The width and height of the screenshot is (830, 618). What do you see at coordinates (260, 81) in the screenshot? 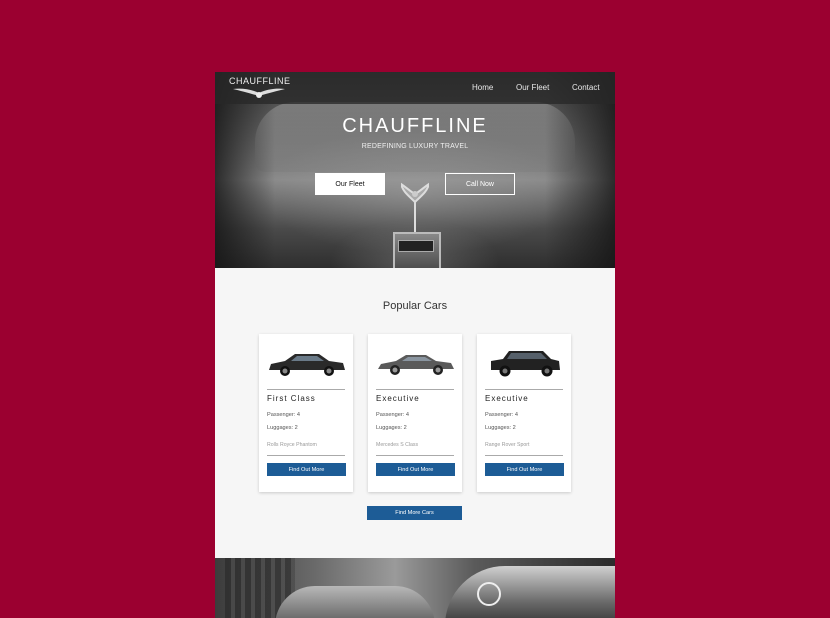
I see `logo-text: CHAUFFLINE` at bounding box center [260, 81].